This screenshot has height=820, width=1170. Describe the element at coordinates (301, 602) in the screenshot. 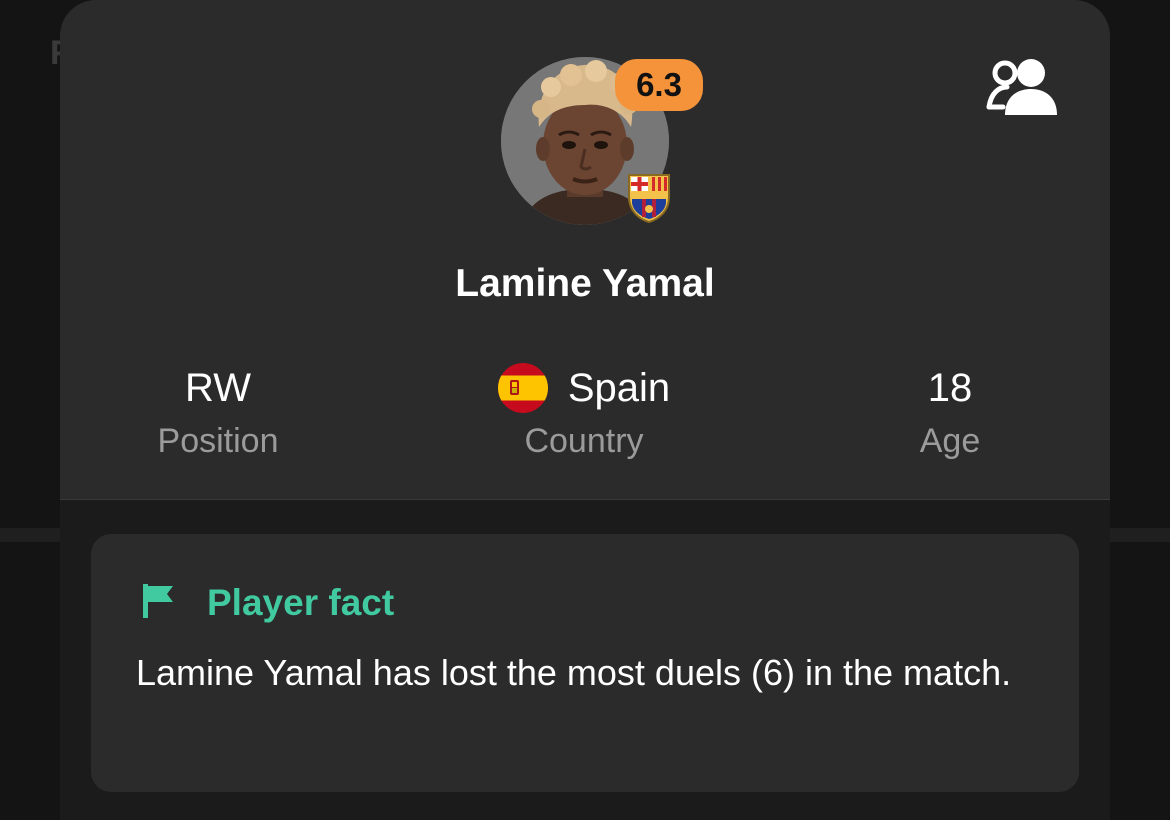

I see `player-fact-title: Player fact` at that location.